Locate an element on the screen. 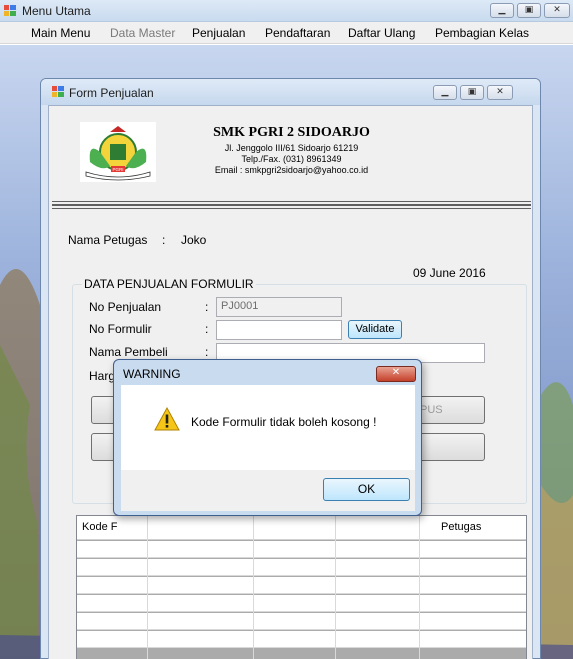 This screenshot has width=573, height=659. menu-pendaftaran: Pendaftaran is located at coordinates (297, 33).